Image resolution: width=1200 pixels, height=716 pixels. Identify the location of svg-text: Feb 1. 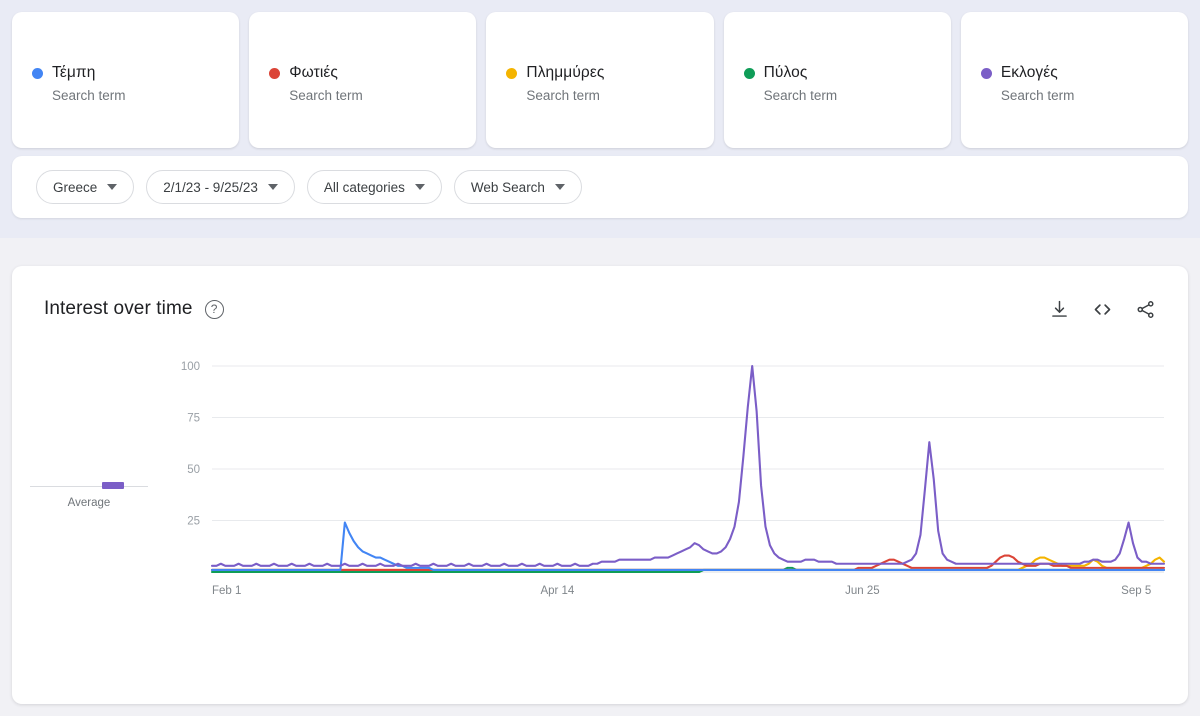
(226, 591).